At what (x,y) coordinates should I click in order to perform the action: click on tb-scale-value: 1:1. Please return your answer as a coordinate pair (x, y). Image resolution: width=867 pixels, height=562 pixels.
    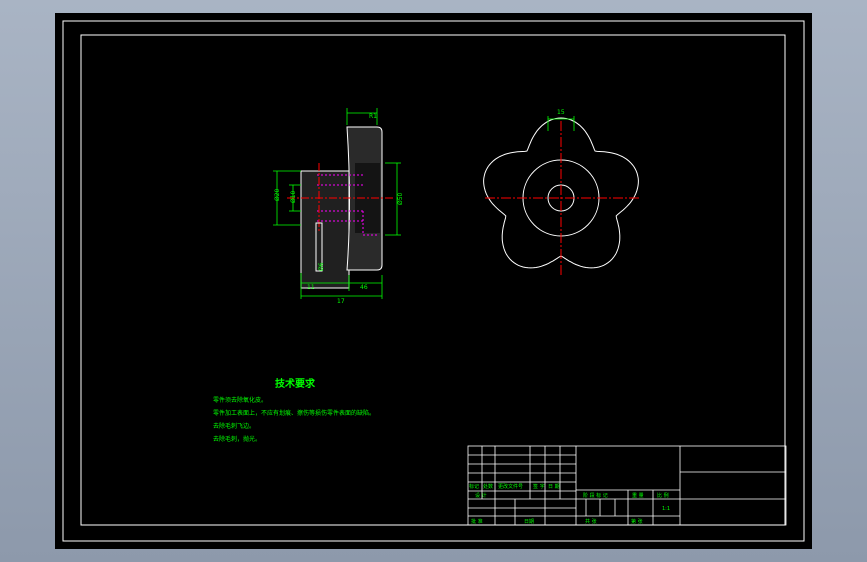
    Looking at the image, I should click on (666, 509).